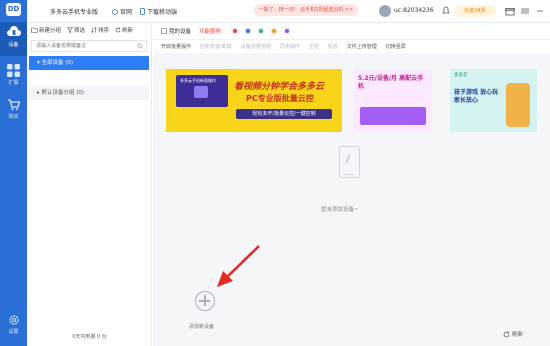  I want to click on phone-icon, so click(142, 11).